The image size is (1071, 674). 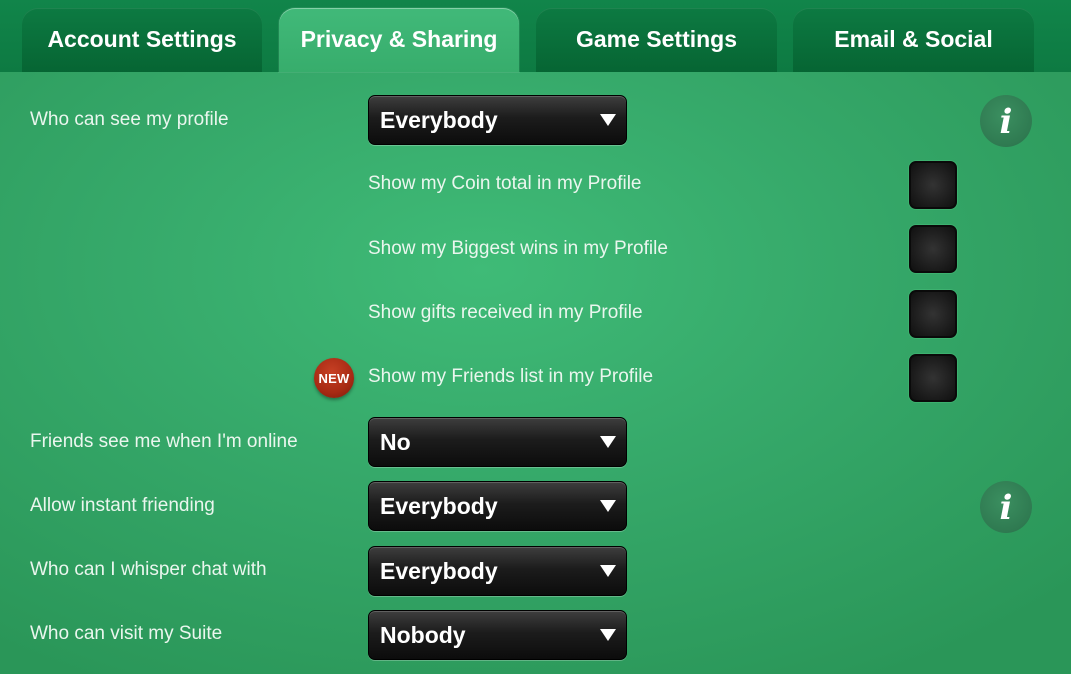 I want to click on tab-privacy-sharing: Privacy & Sharing, so click(x=399, y=40).